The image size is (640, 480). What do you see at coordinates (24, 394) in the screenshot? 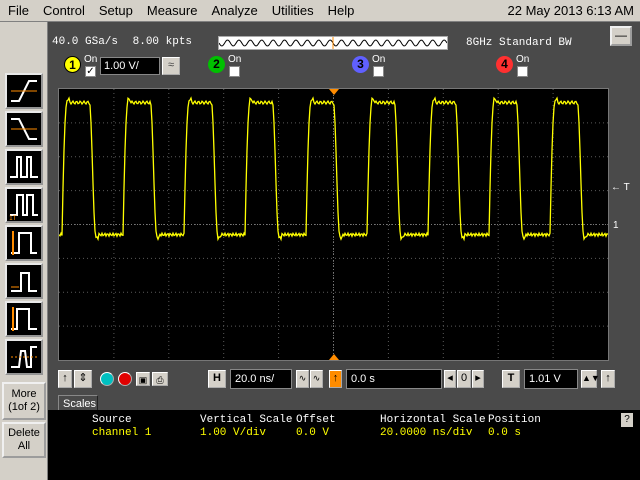
I see `more-label: More` at bounding box center [24, 394].